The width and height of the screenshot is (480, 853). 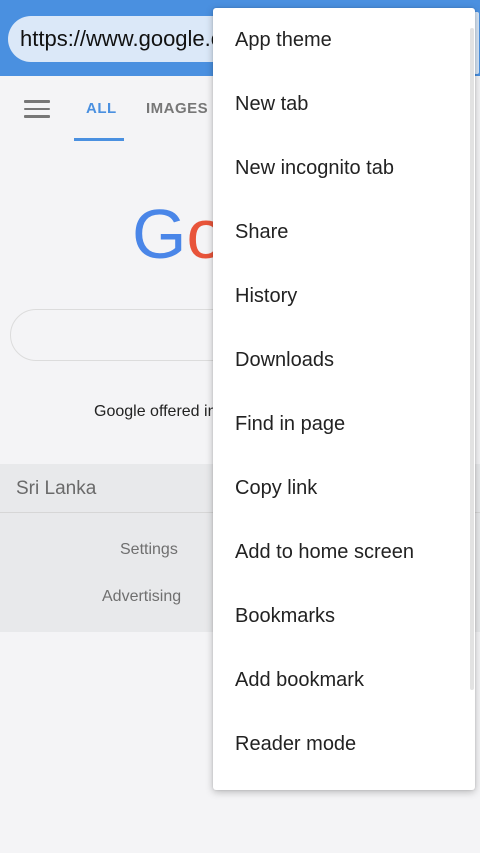 What do you see at coordinates (56, 488) in the screenshot?
I see `country-label: Sri Lanka` at bounding box center [56, 488].